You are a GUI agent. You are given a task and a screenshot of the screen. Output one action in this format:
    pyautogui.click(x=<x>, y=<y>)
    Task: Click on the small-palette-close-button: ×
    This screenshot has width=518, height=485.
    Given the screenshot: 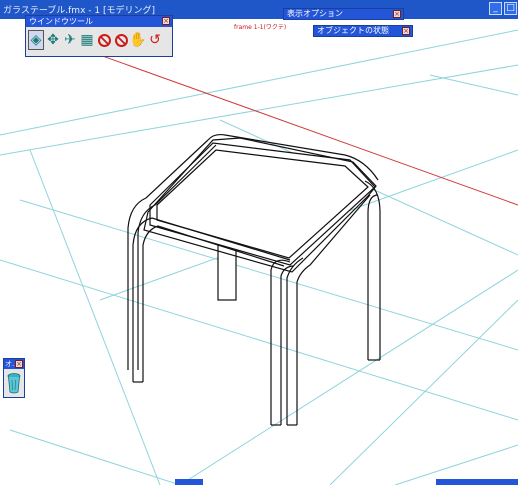 What is the action you would take?
    pyautogui.click(x=19, y=364)
    